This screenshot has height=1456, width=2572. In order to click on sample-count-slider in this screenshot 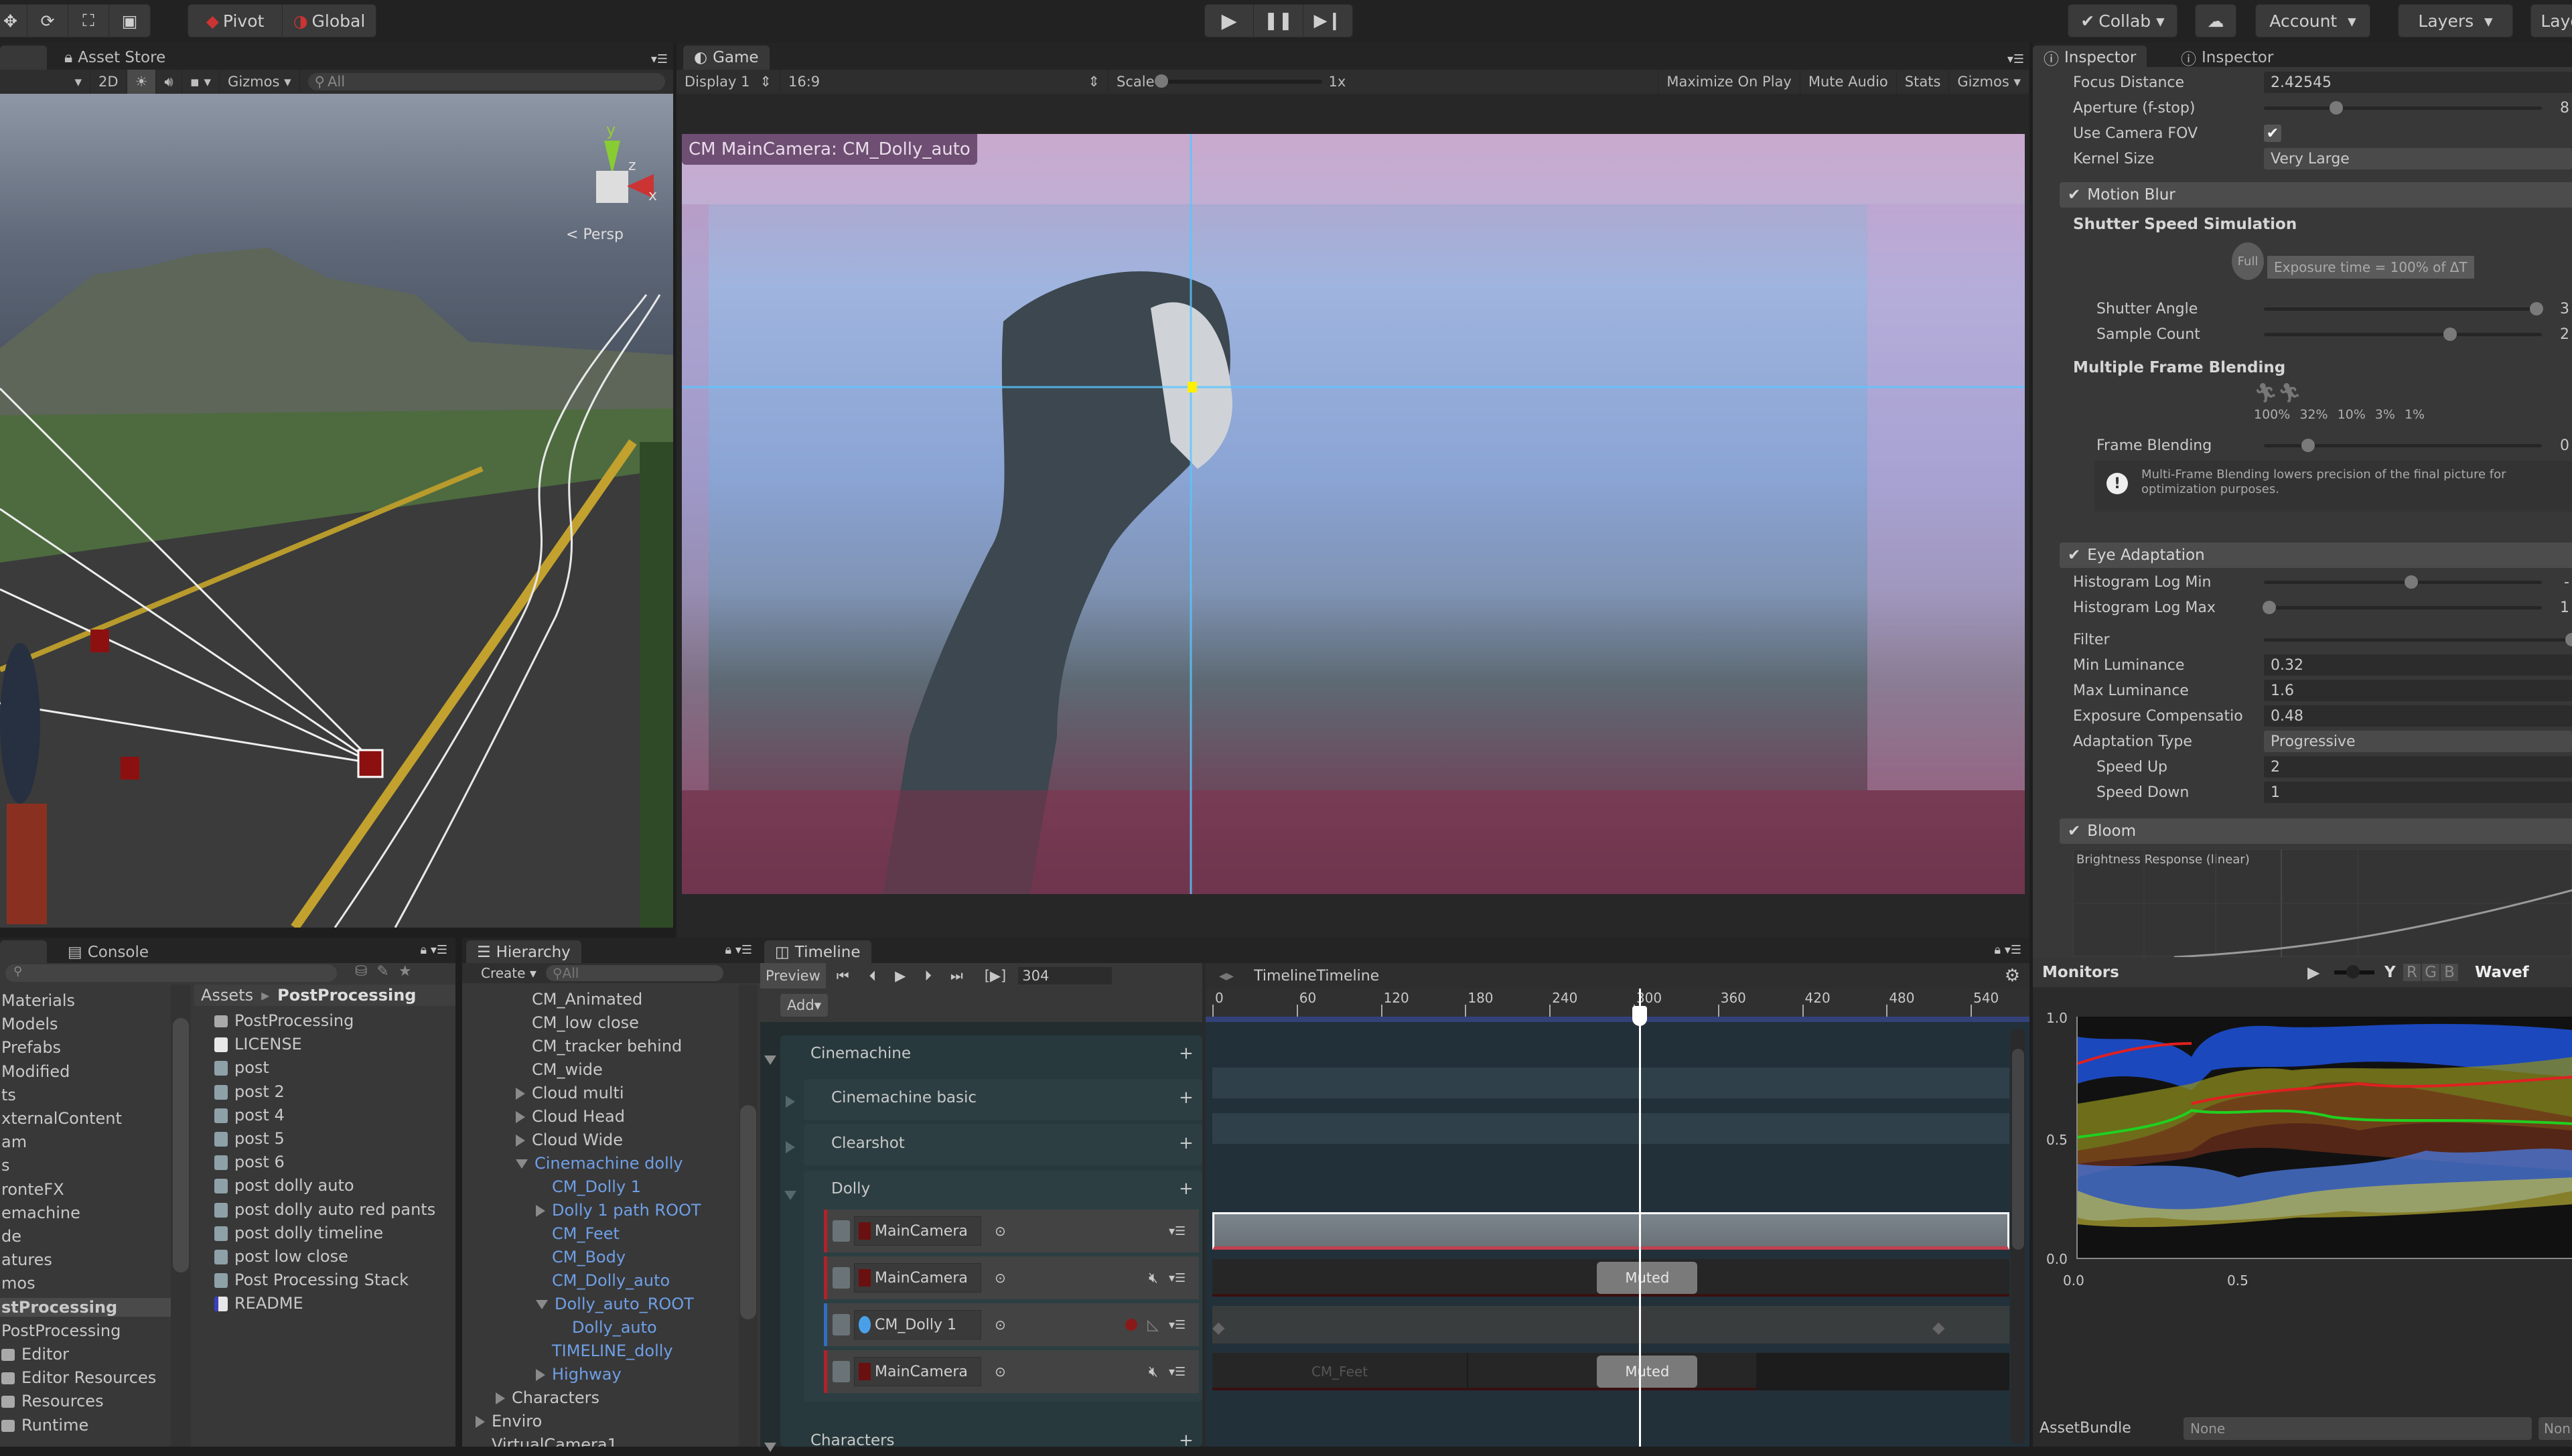, I will do `click(2403, 334)`.